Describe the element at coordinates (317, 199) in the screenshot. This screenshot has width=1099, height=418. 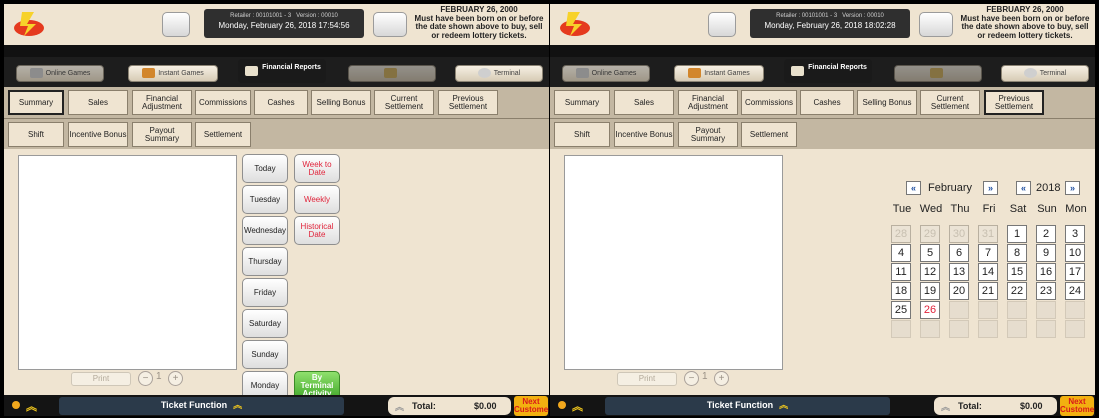
I see `weekly-button: Weekly` at that location.